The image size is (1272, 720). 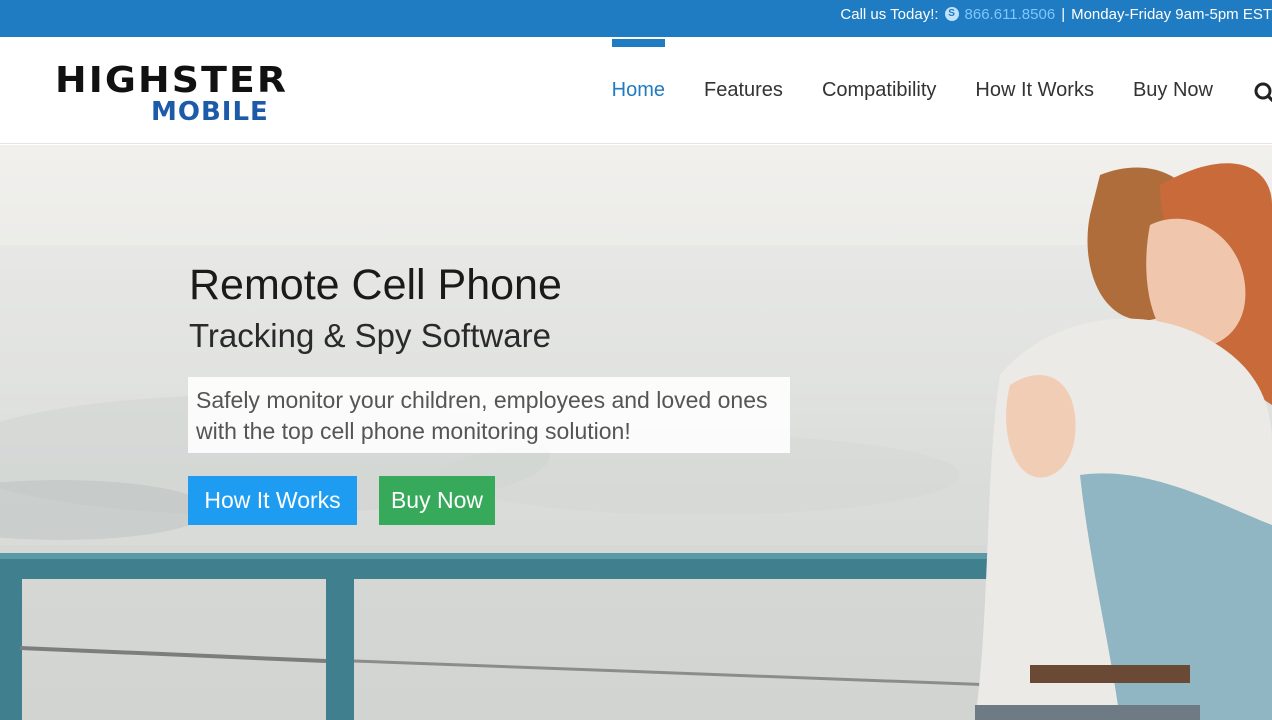 What do you see at coordinates (1173, 90) in the screenshot?
I see `nav-item-buy-now: Buy Now` at bounding box center [1173, 90].